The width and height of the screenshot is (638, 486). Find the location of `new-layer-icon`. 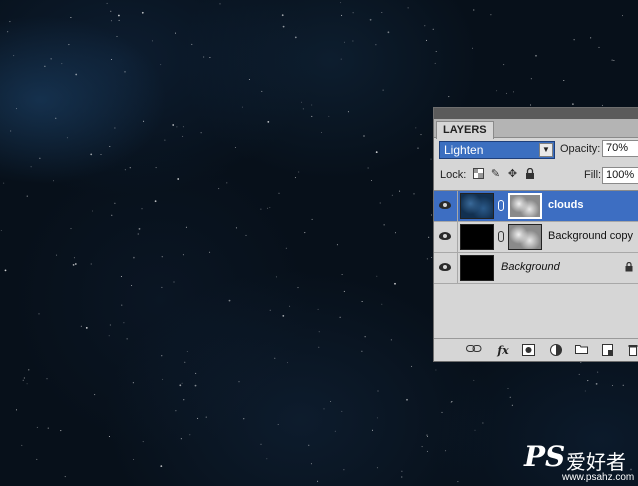

new-layer-icon is located at coordinates (607, 350).